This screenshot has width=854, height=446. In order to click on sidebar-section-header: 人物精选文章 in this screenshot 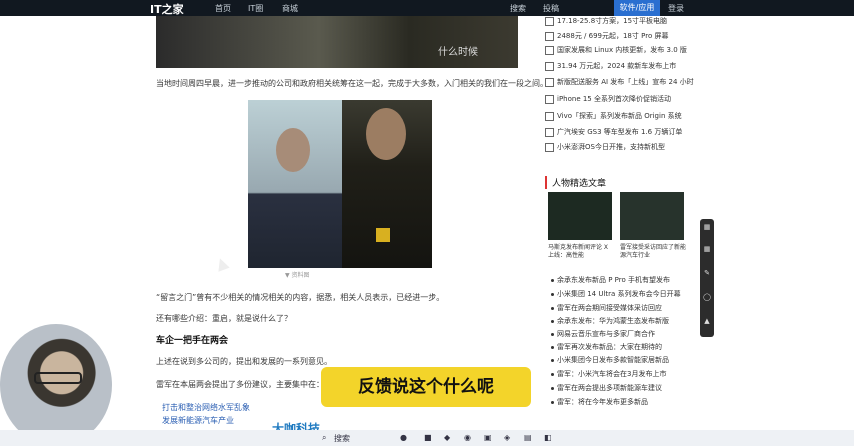, I will do `click(575, 182)`.